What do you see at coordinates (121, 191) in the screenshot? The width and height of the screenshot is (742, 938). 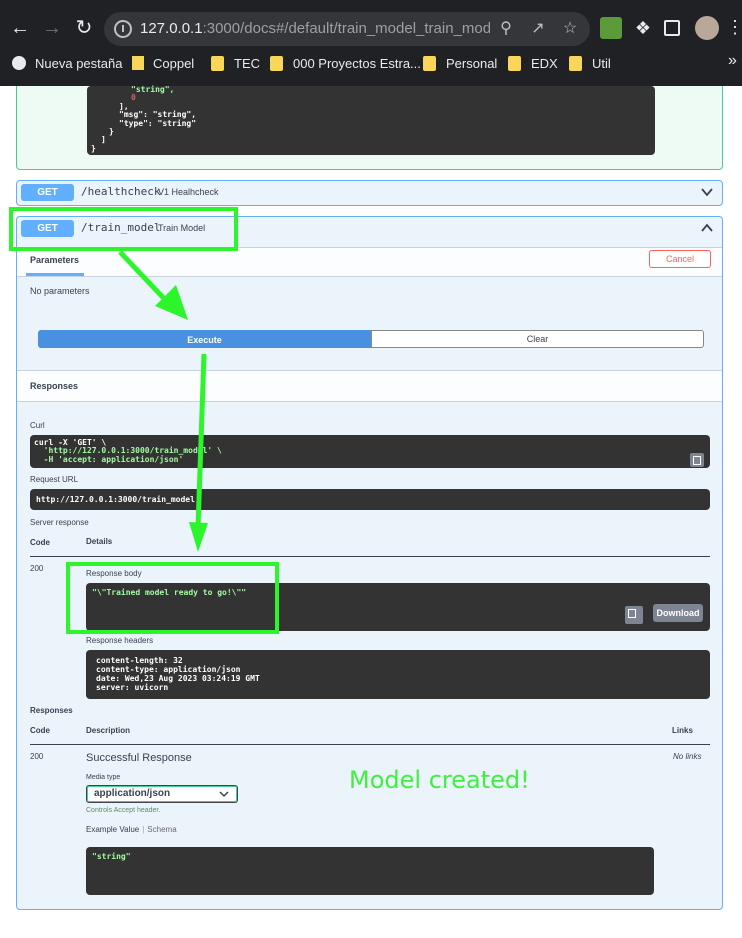 I see `endpoint-path: /healthcheck` at bounding box center [121, 191].